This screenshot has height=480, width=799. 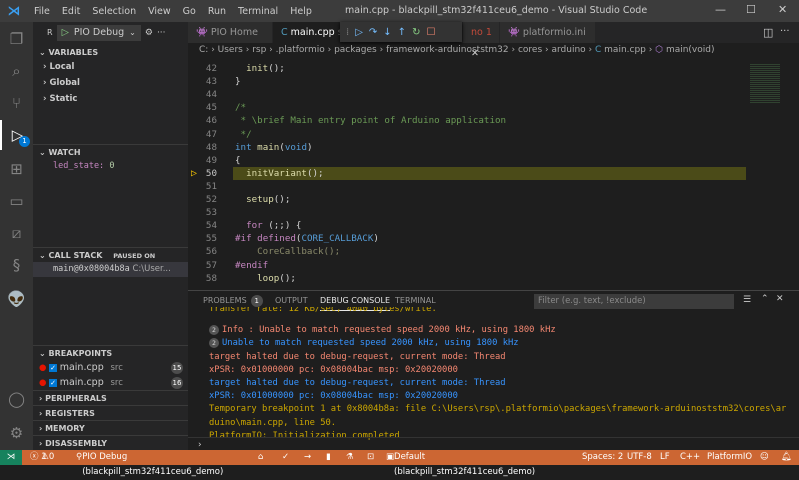 I want to click on platformio-icon: 👽, so click(x=16, y=299).